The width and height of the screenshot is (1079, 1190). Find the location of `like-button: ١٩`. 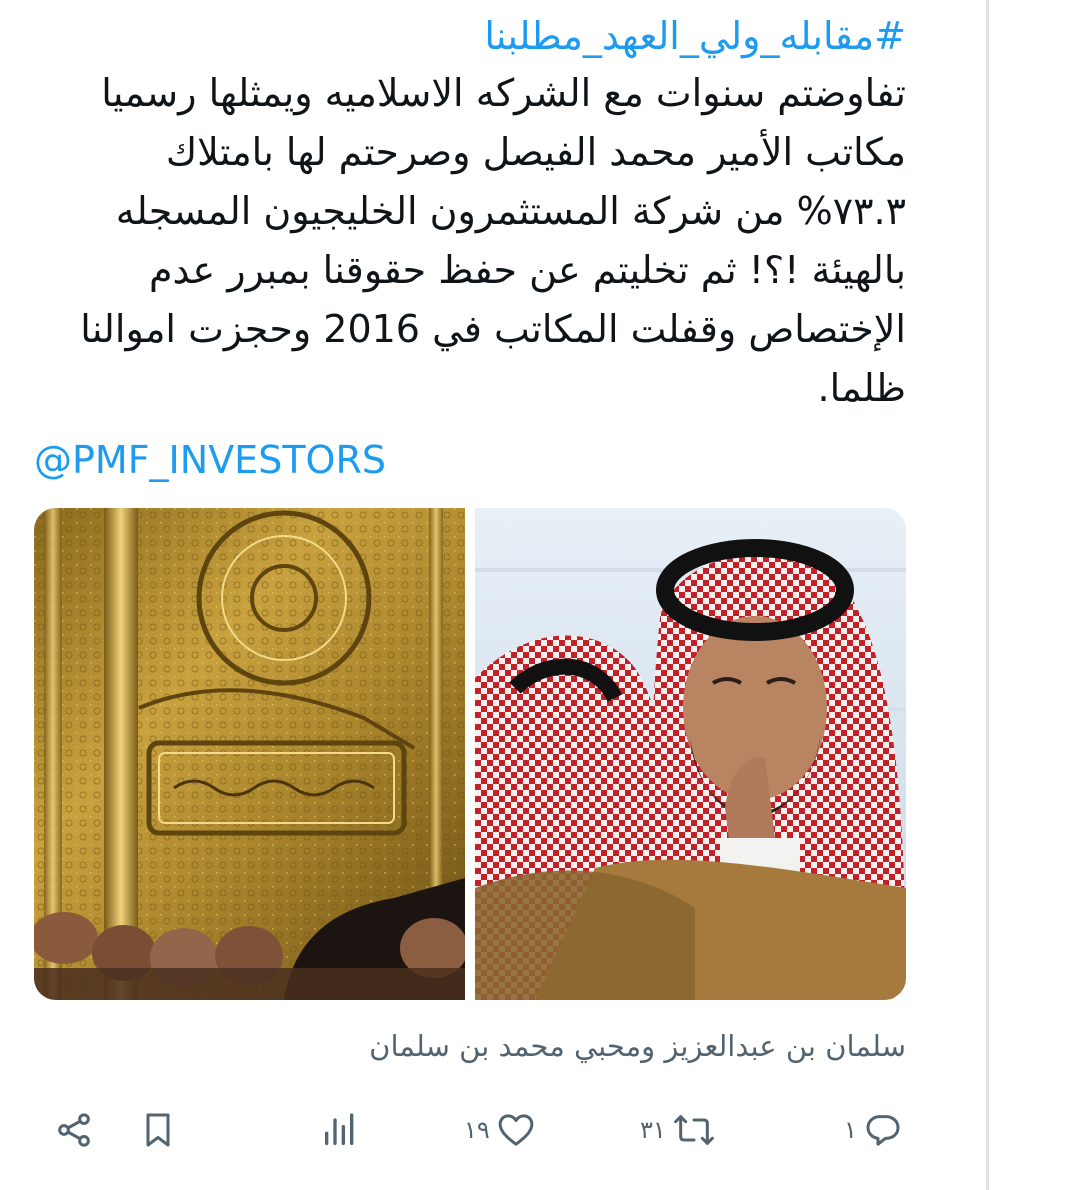

like-button: ١٩ is located at coordinates (500, 1130).